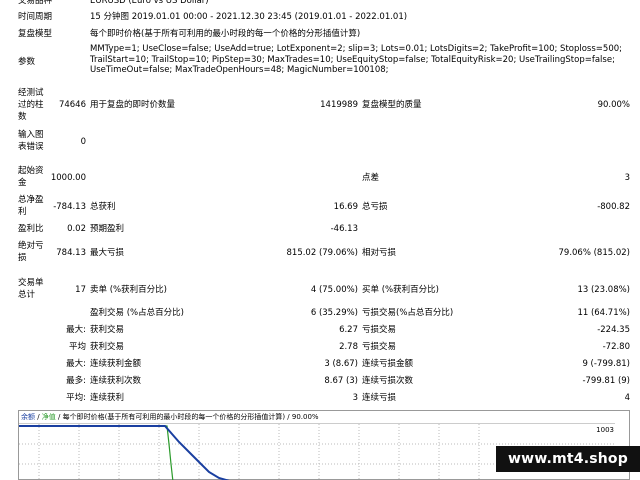 The height and width of the screenshot is (480, 640). Describe the element at coordinates (341, 381) in the screenshot. I see `maxconsp-win-value: 8.67 (3)` at that location.